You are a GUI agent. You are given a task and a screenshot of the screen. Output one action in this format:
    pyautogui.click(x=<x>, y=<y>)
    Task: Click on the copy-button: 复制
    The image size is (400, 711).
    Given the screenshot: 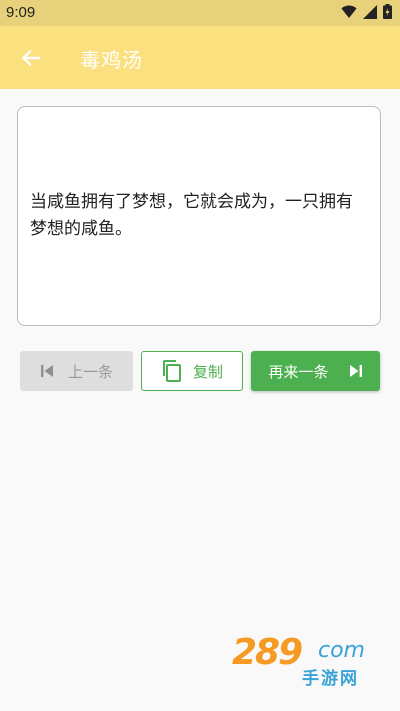 What is the action you would take?
    pyautogui.click(x=192, y=371)
    